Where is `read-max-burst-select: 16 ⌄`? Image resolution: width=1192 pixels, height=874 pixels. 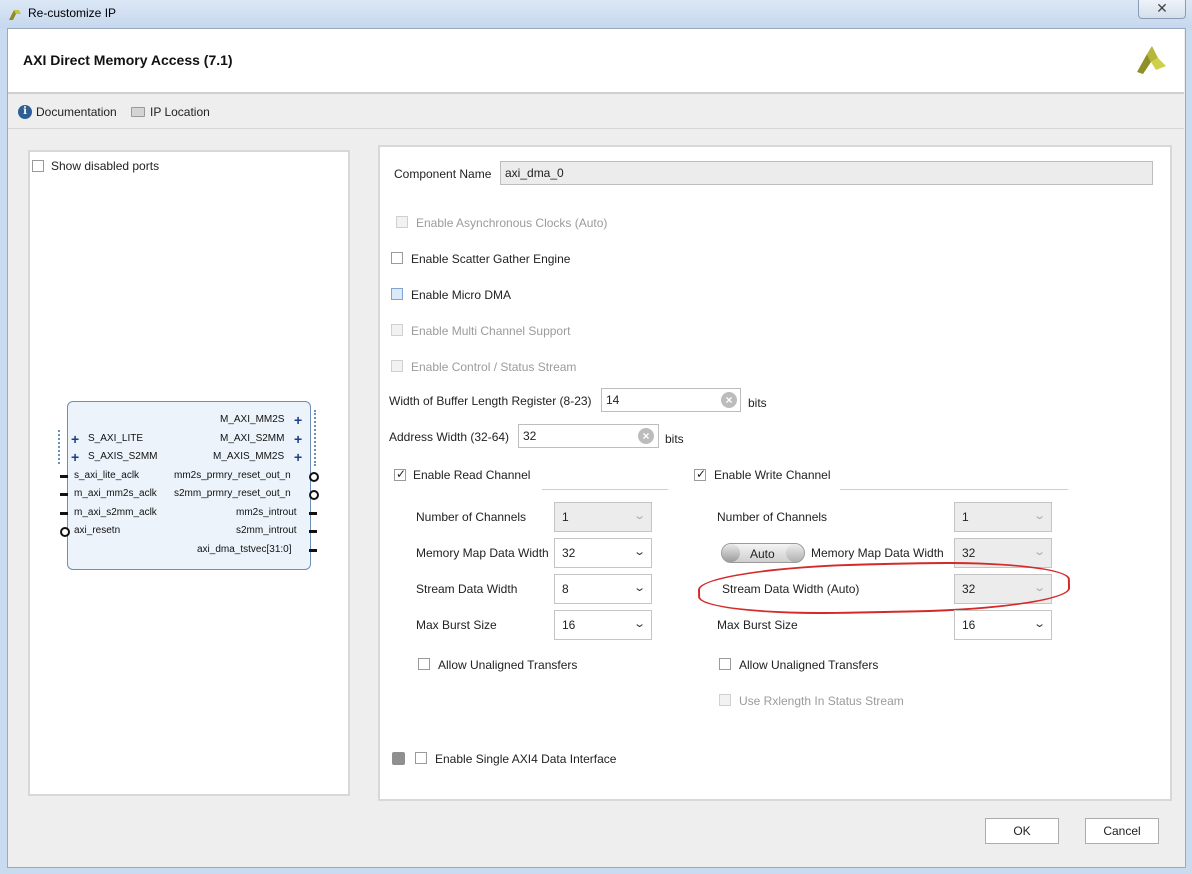 read-max-burst-select: 16 ⌄ is located at coordinates (603, 625).